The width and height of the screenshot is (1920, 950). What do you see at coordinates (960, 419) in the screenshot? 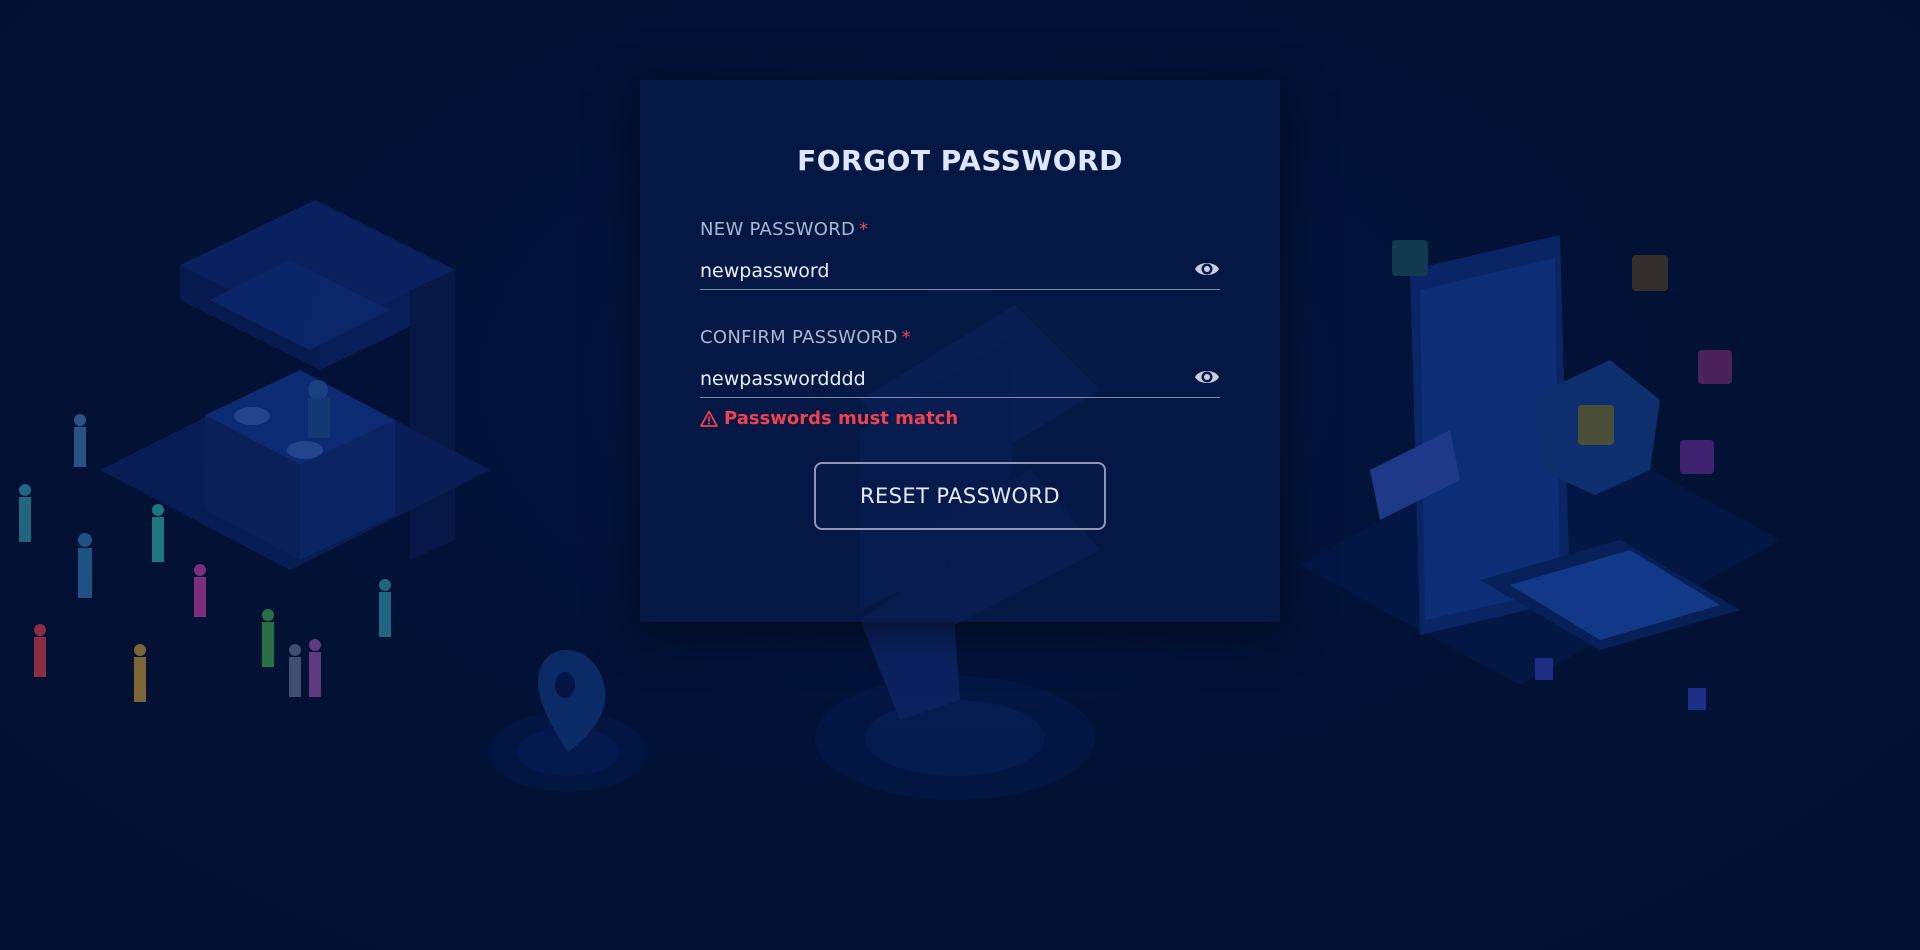
I see `password-mismatch-error: Passwords must match` at bounding box center [960, 419].